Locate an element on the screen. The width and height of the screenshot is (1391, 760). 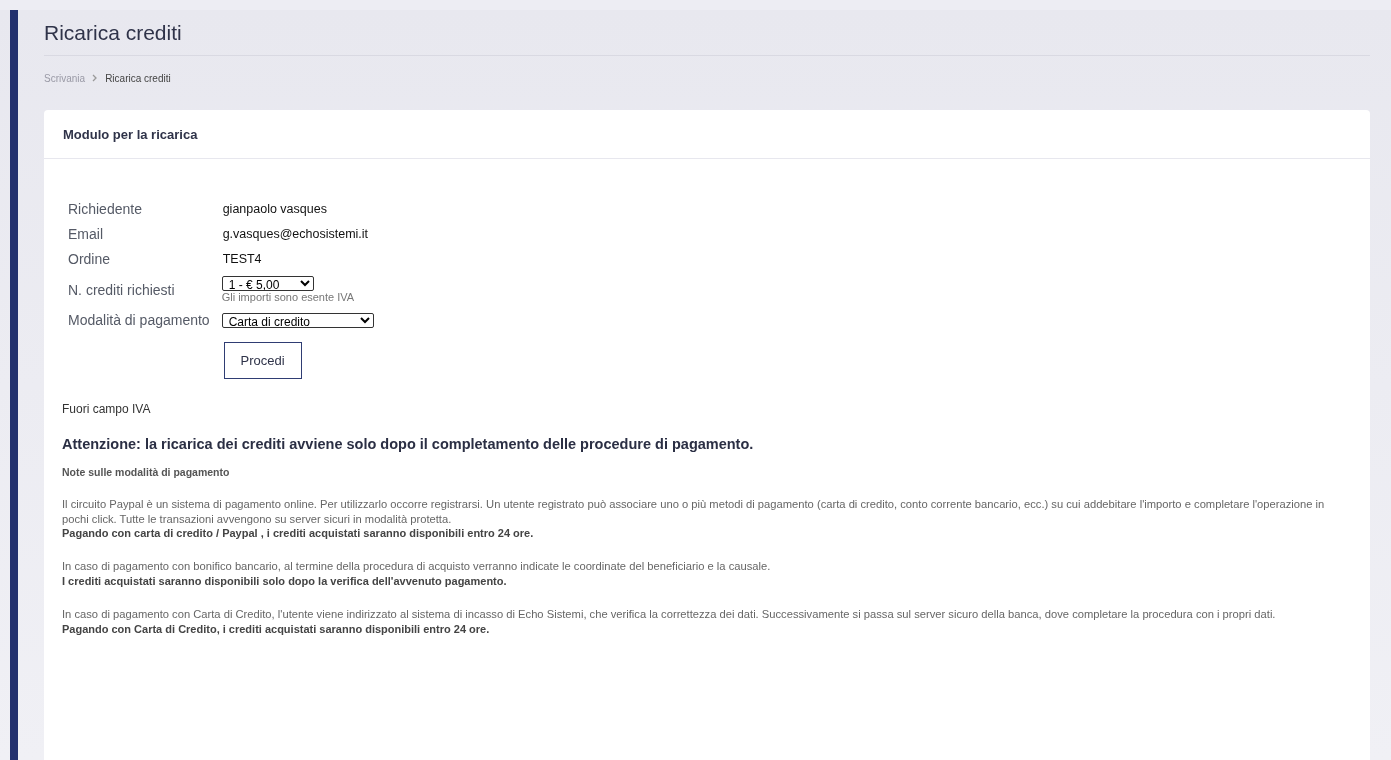
field-label: Email is located at coordinates (86, 234).